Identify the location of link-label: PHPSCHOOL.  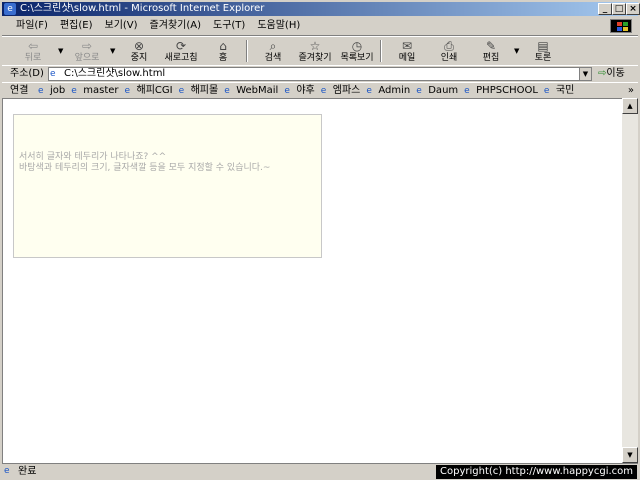
(507, 90).